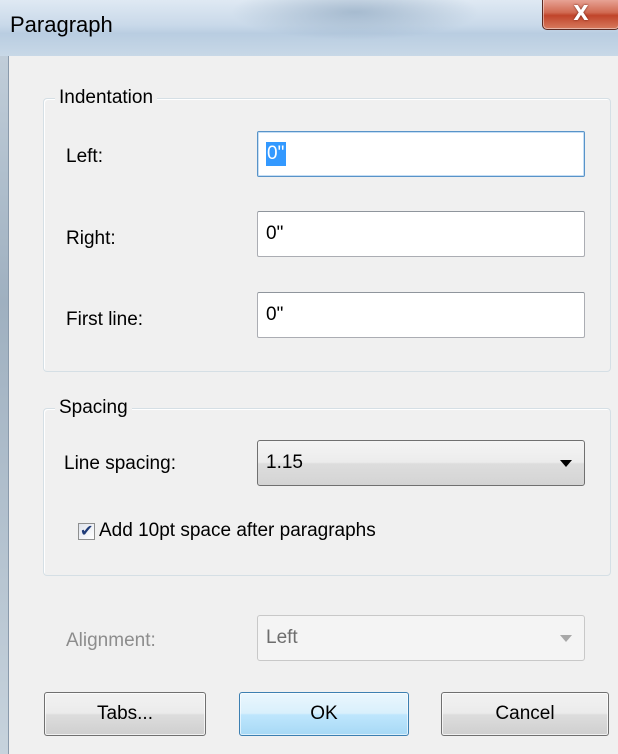 The image size is (618, 754). I want to click on ok-button: OK, so click(324, 714).